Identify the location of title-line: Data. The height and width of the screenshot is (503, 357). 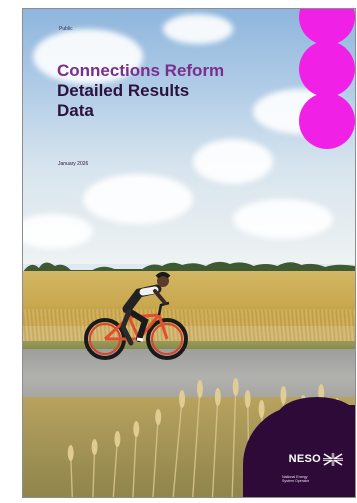
(75, 110).